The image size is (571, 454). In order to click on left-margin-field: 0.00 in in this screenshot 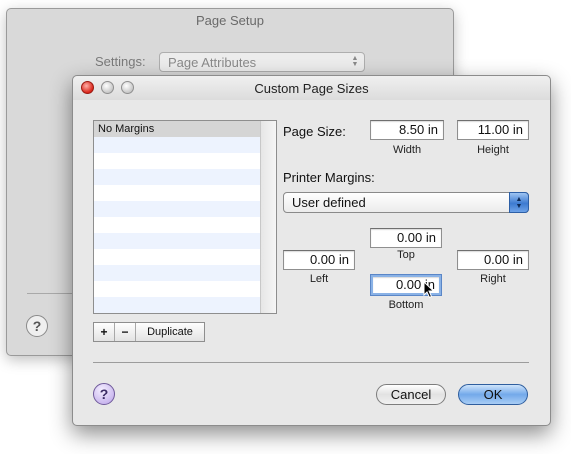, I will do `click(319, 260)`.